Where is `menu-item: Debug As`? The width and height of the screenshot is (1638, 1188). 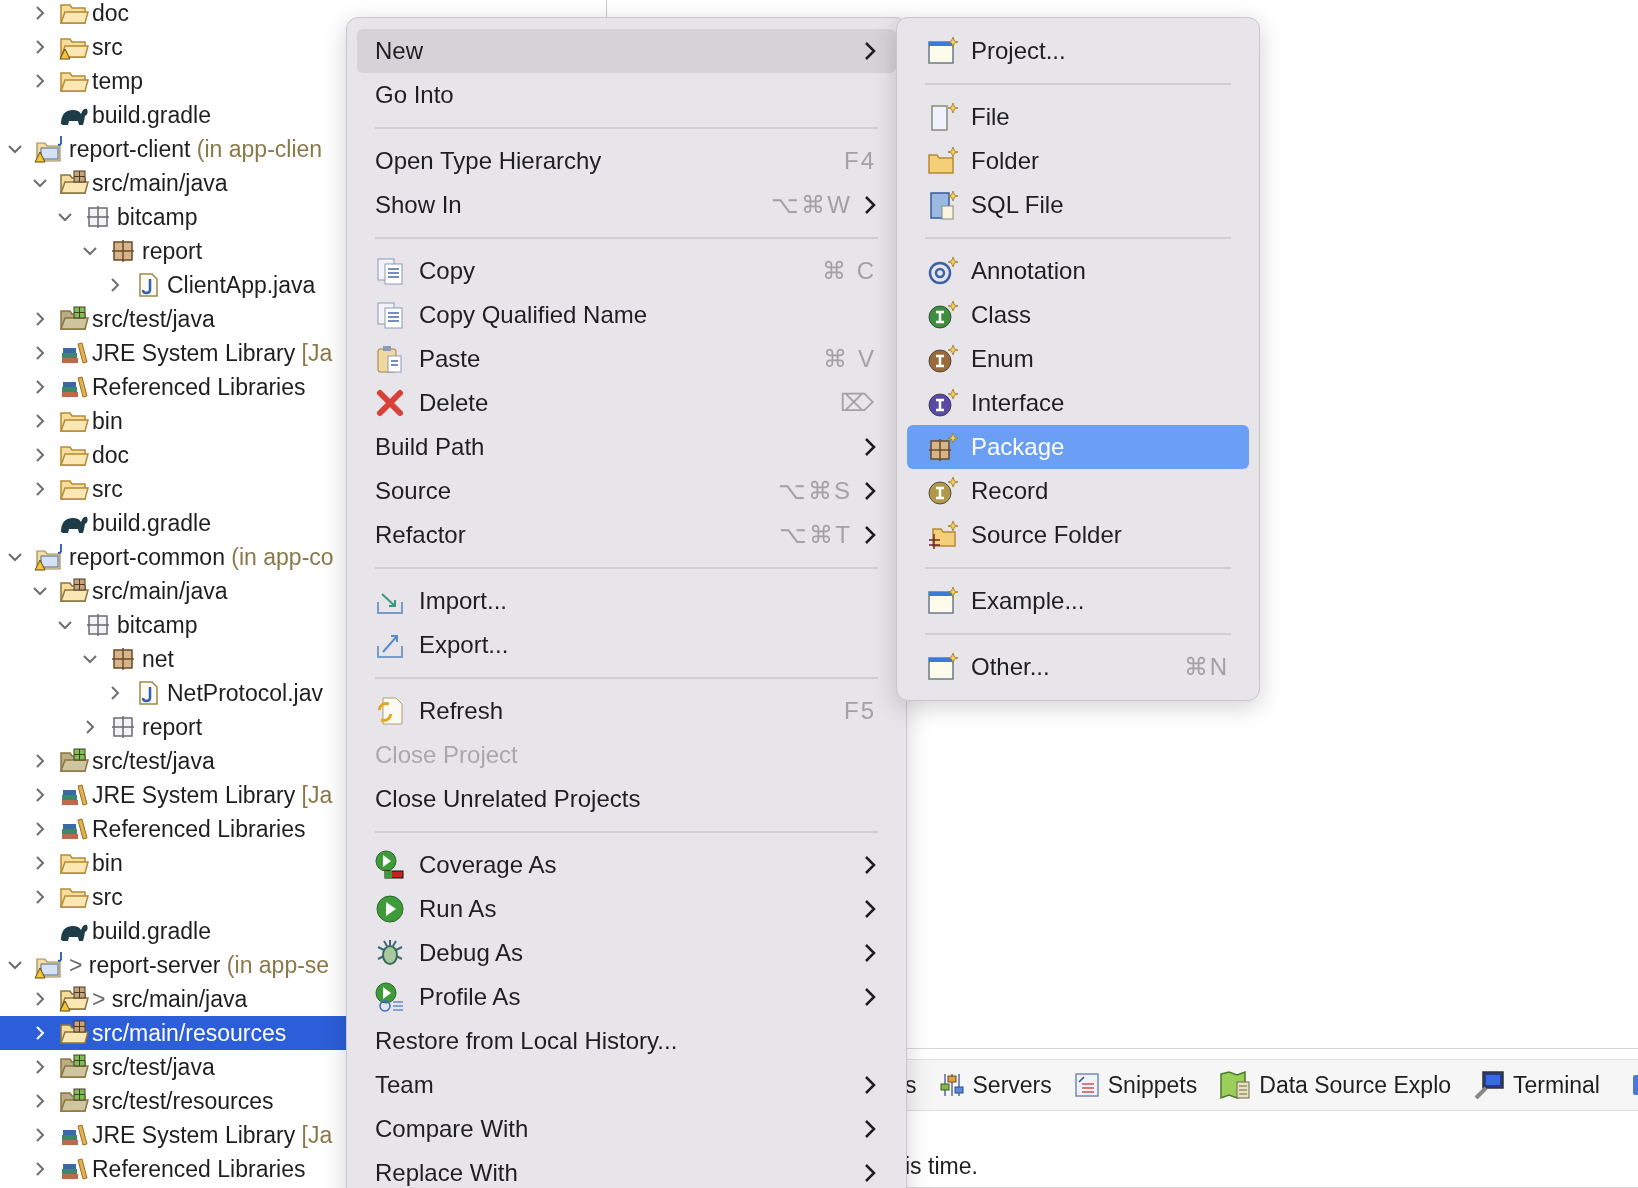 menu-item: Debug As is located at coordinates (626, 953).